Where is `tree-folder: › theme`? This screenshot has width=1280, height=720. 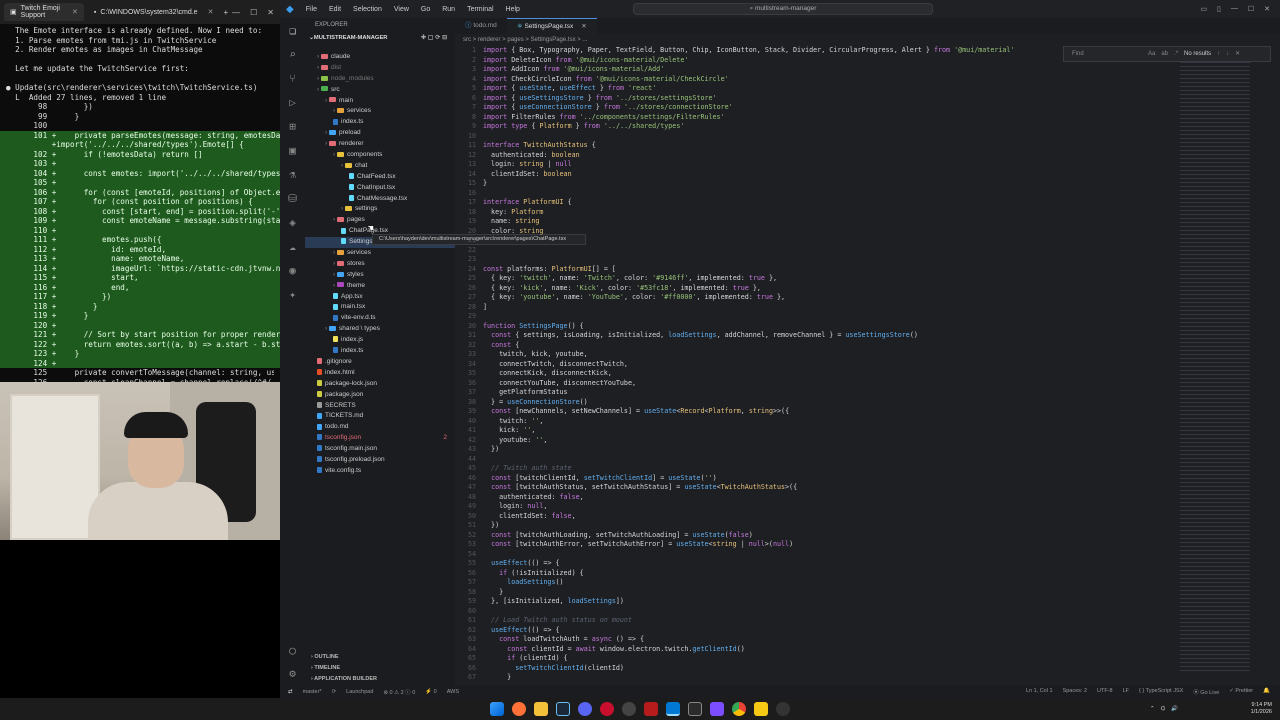 tree-folder: › theme is located at coordinates (380, 286).